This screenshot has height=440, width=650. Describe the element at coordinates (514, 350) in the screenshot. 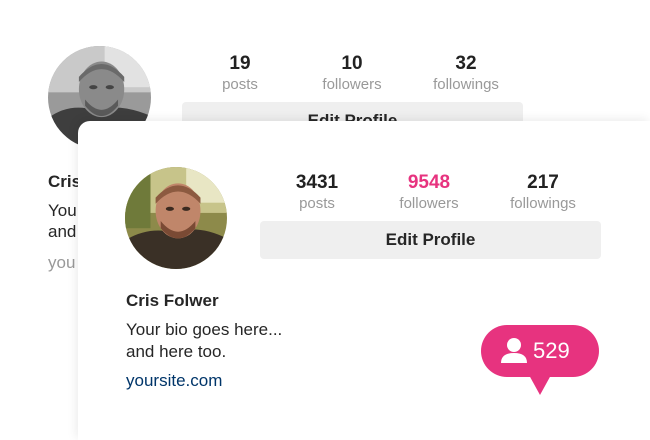

I see `user-icon` at that location.